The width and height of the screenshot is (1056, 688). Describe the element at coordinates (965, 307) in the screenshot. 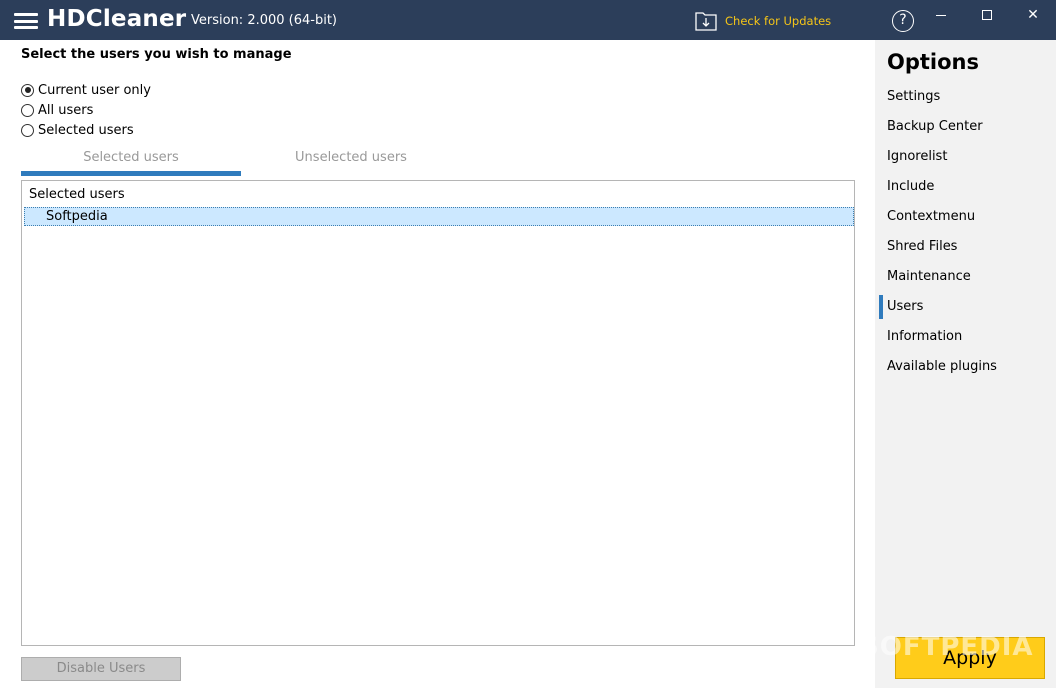

I see `sidebar-item-users: Users` at that location.